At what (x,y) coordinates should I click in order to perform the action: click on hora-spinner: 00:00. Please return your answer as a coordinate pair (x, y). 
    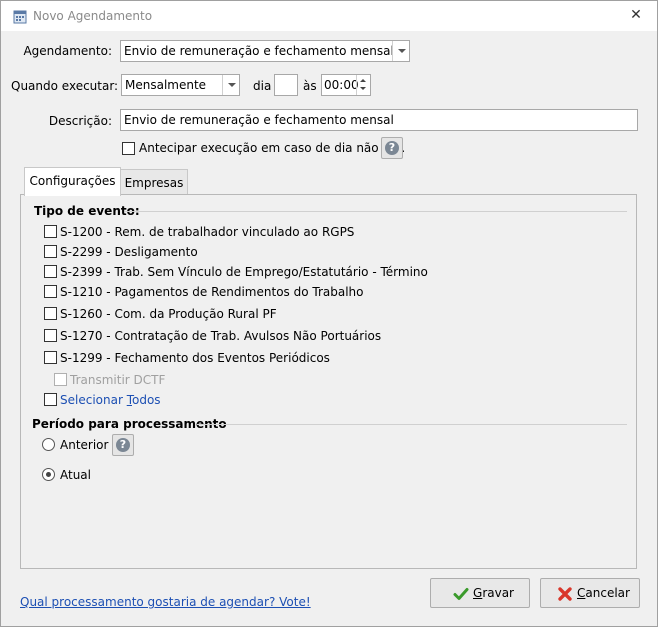
    Looking at the image, I should click on (346, 85).